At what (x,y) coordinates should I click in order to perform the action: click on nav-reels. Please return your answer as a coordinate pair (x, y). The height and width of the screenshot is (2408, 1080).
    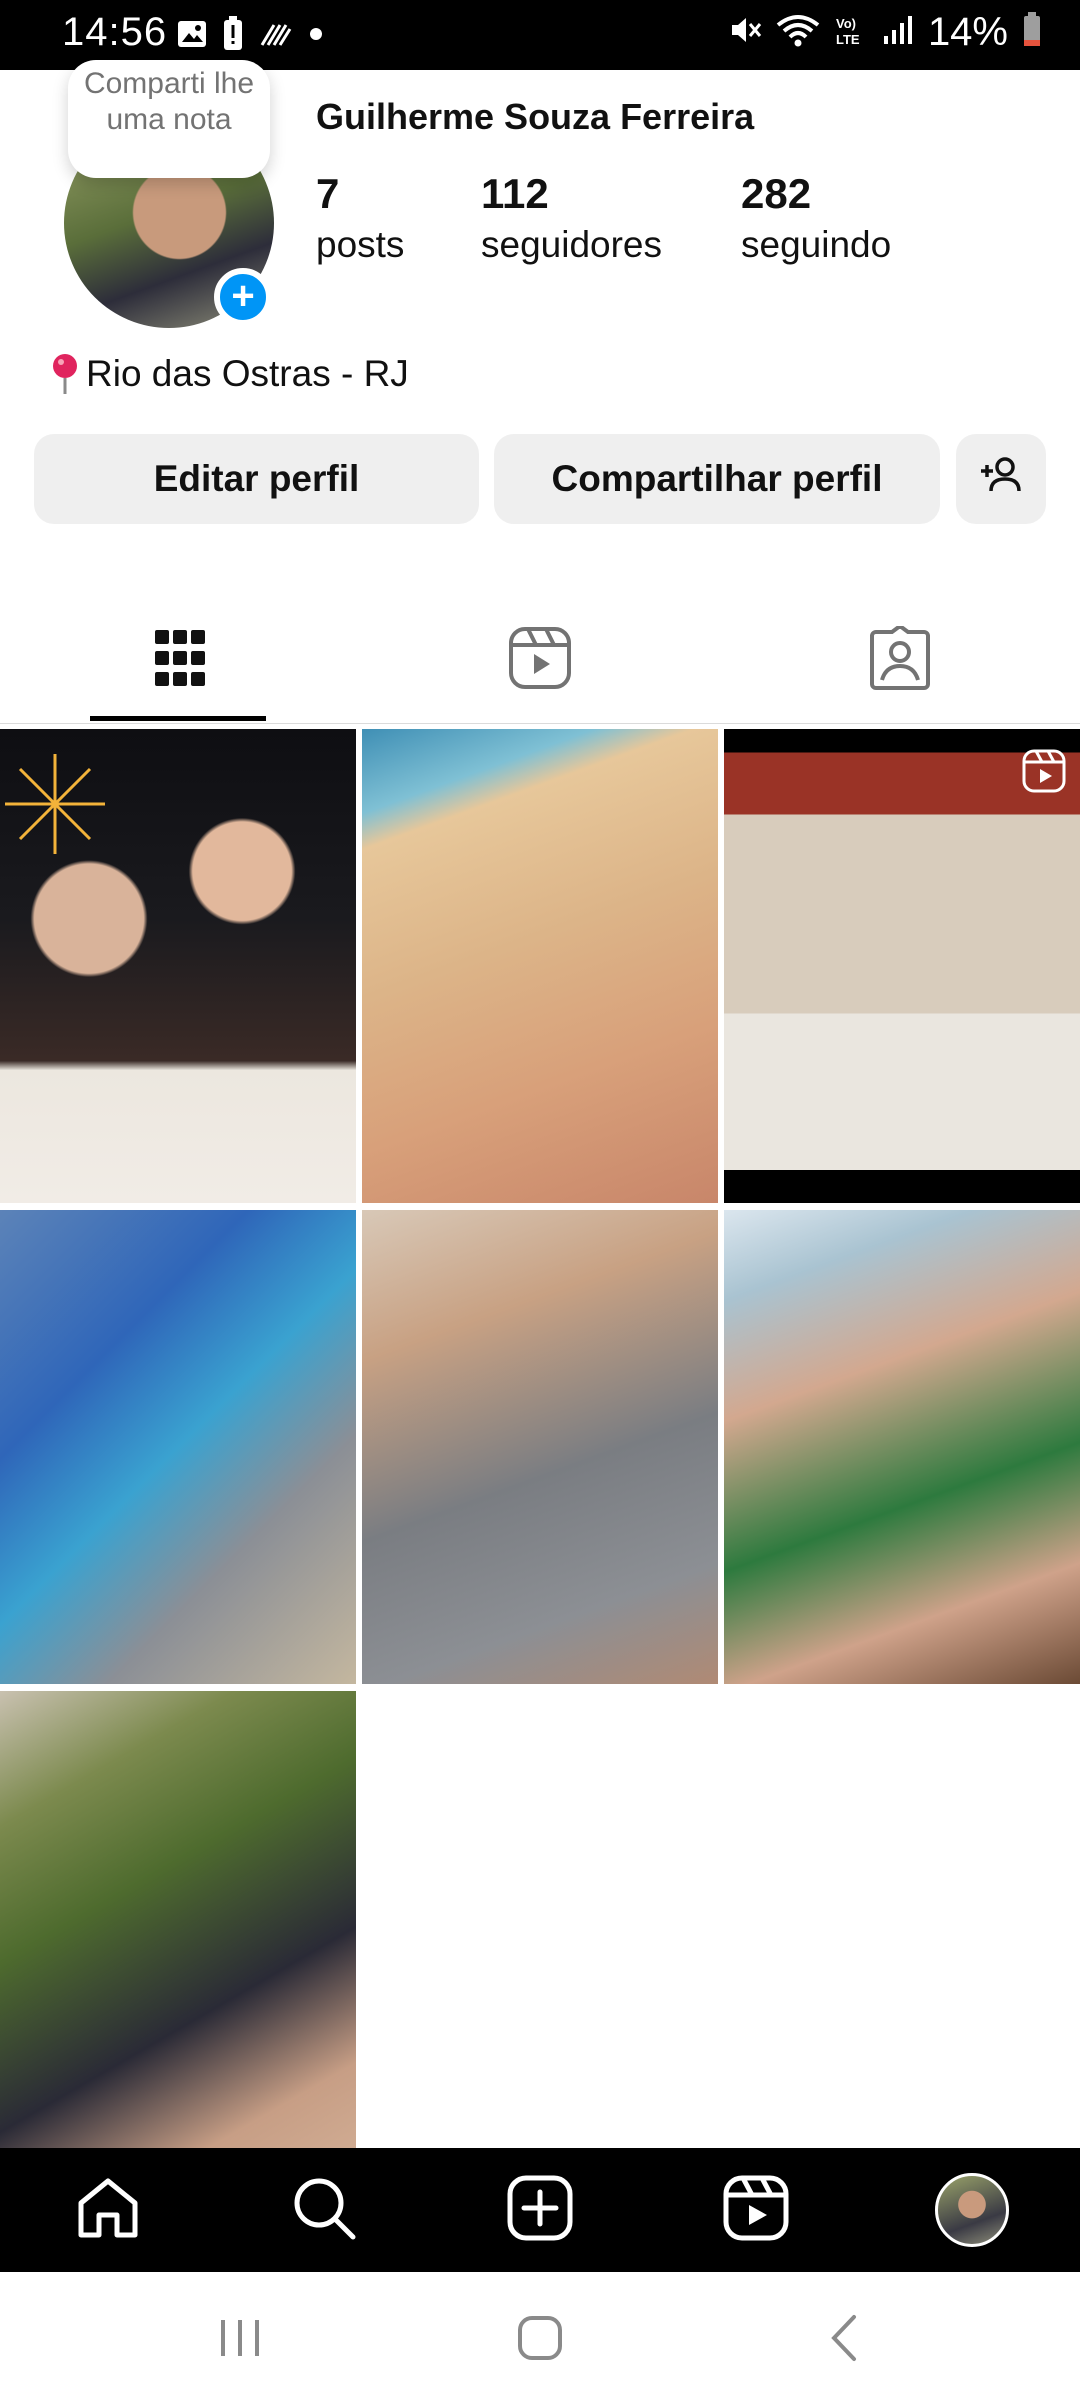
    Looking at the image, I should click on (756, 2210).